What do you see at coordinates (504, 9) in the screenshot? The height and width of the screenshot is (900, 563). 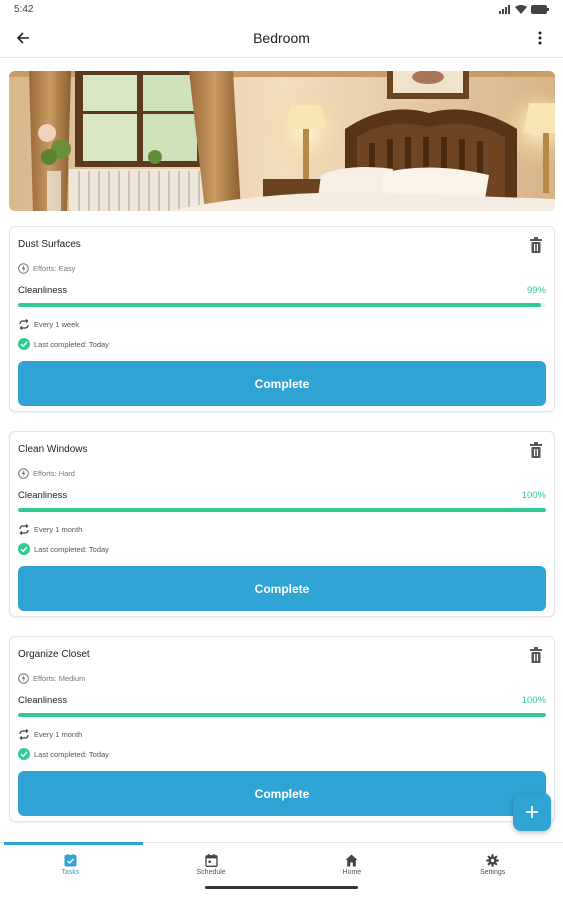 I see `signal-icon` at bounding box center [504, 9].